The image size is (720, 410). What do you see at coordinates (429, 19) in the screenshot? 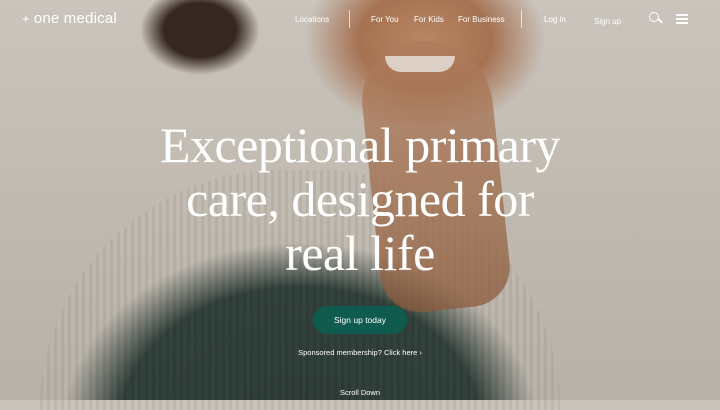
I see `nav-for-kids: For Kids` at bounding box center [429, 19].